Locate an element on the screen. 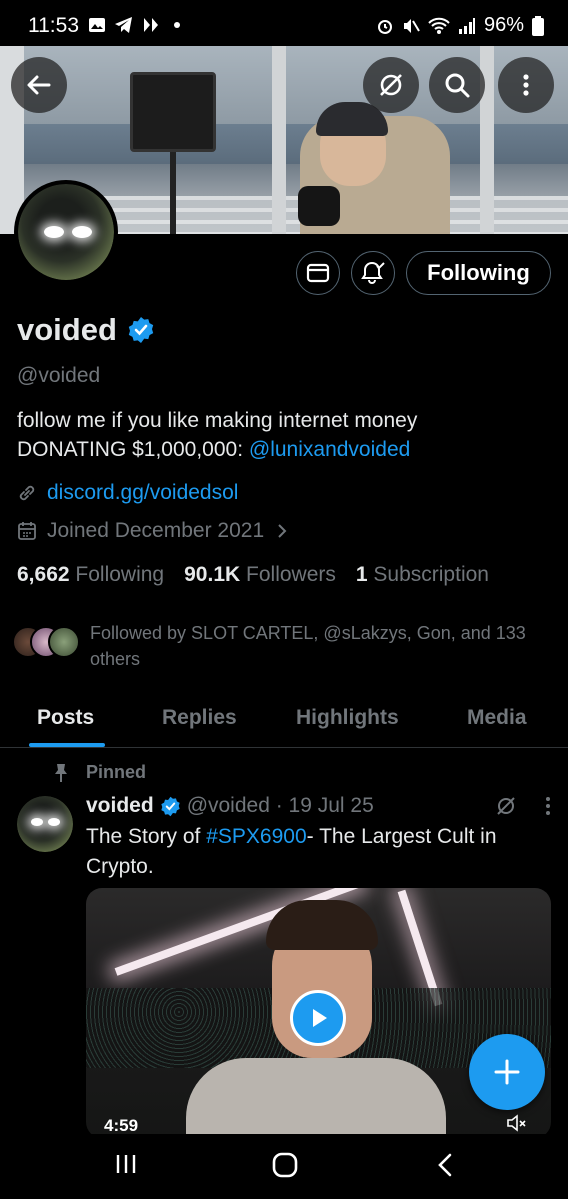 The image size is (568, 1199). pinned-label: Pinned is located at coordinates (116, 772).